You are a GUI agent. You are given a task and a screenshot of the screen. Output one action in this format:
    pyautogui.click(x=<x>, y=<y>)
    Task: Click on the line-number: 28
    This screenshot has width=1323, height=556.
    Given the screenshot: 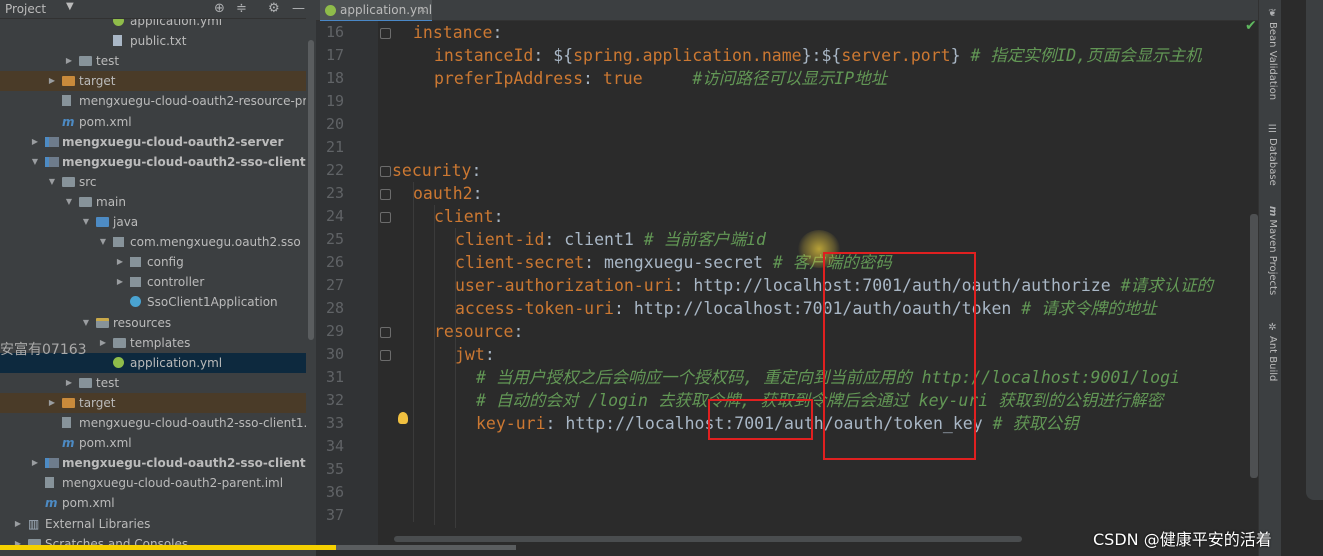 What is the action you would take?
    pyautogui.click(x=334, y=308)
    